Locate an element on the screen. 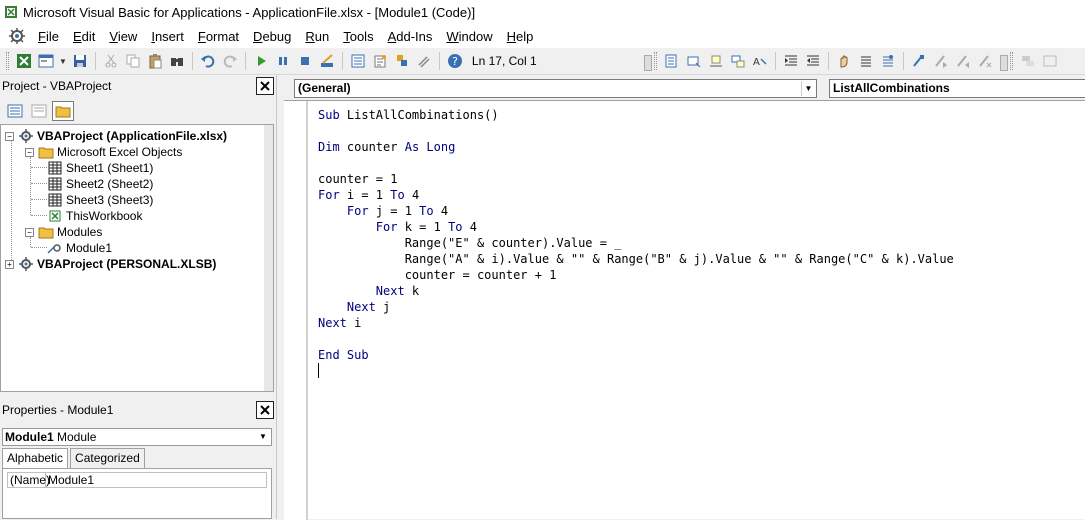 The width and height of the screenshot is (1085, 520). code-line: counter = 1 is located at coordinates (357, 179).